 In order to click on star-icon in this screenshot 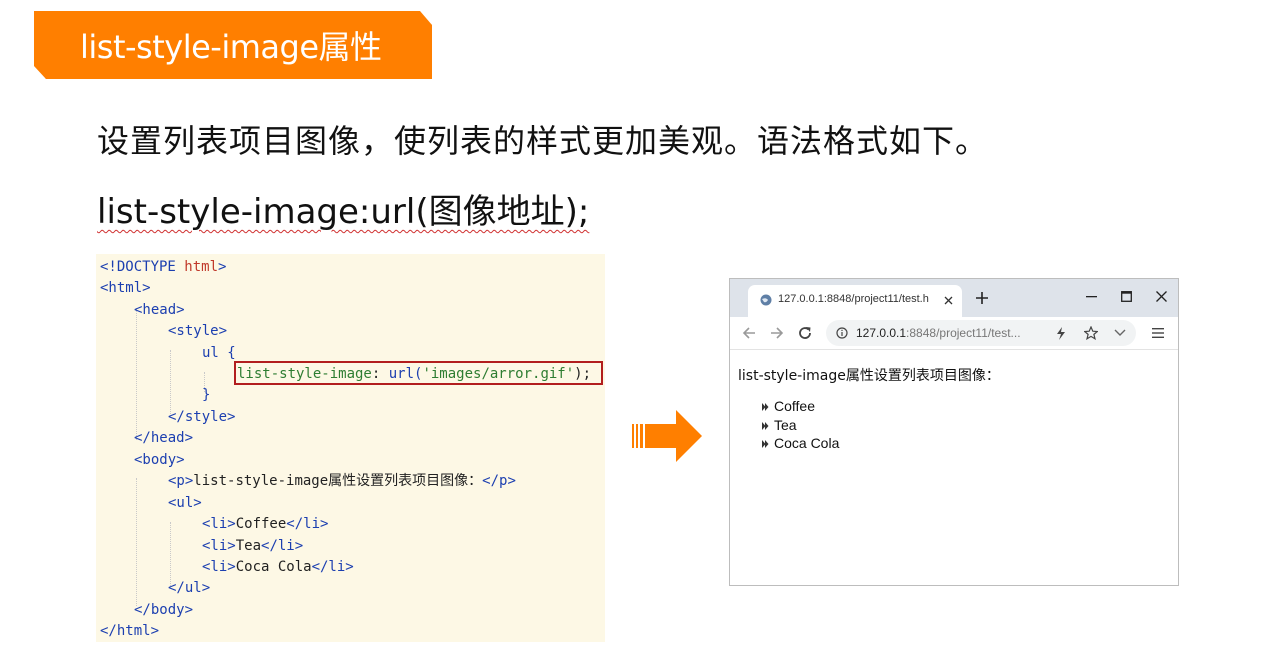, I will do `click(1091, 333)`.